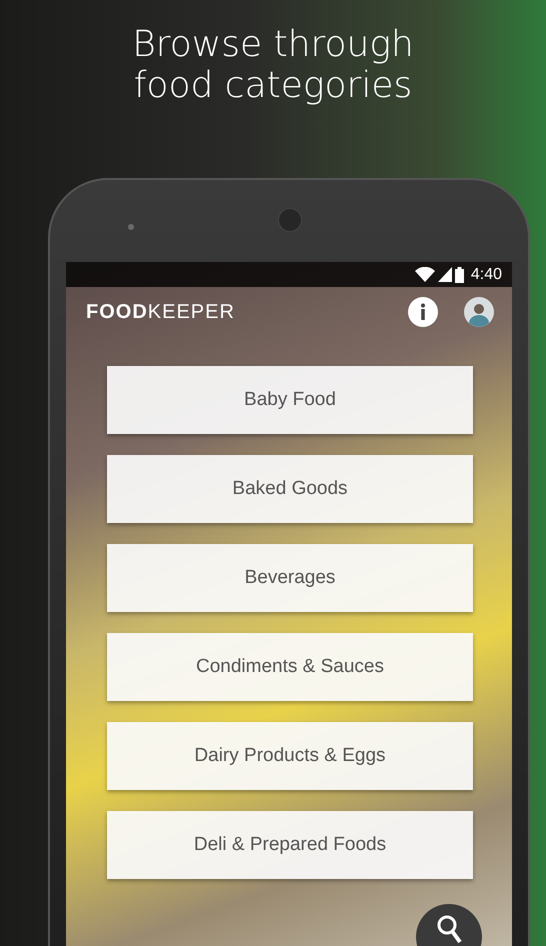  What do you see at coordinates (131, 227) in the screenshot?
I see `camera-dot` at bounding box center [131, 227].